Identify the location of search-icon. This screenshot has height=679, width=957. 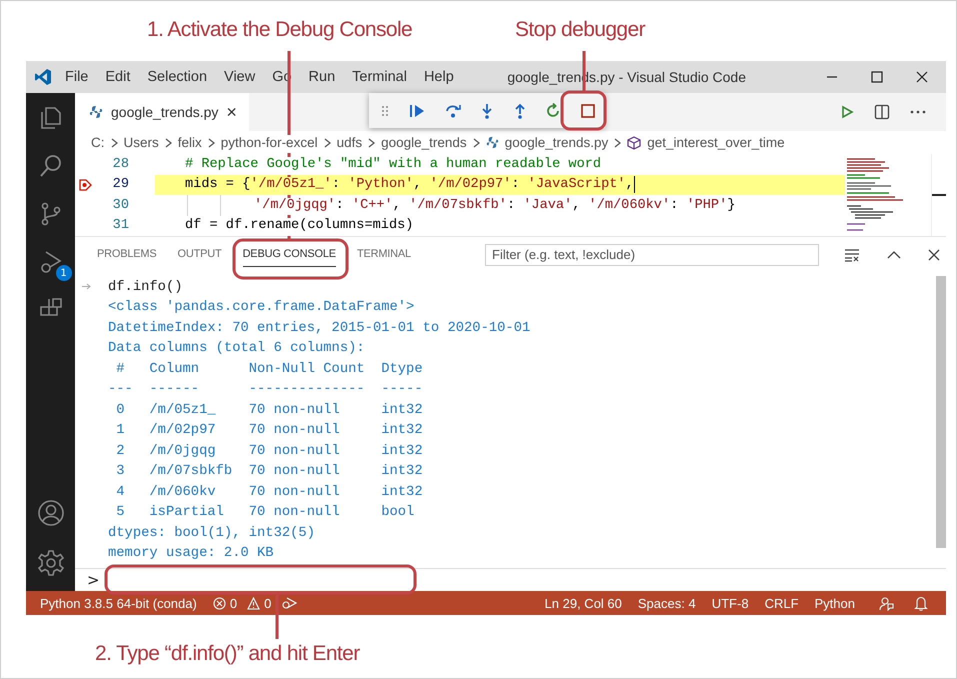
(51, 166).